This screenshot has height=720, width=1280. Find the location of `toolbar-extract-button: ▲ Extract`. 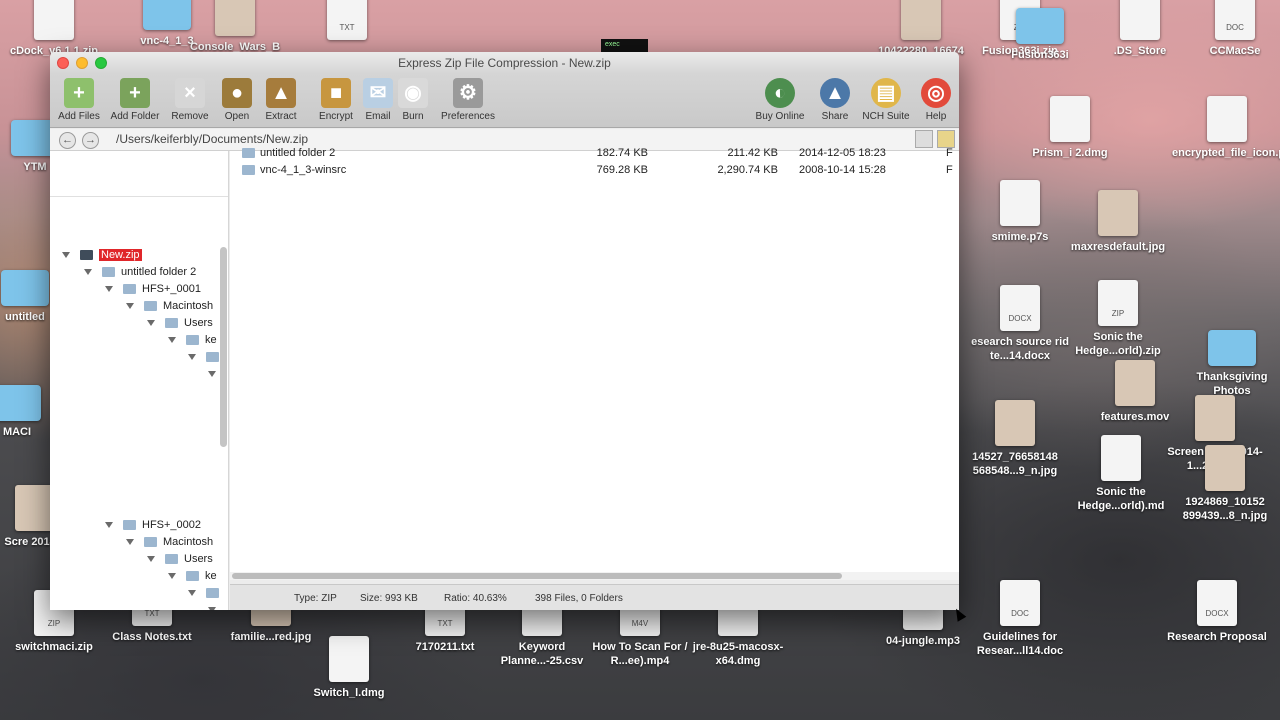

toolbar-extract-button: ▲ Extract is located at coordinates (281, 100).